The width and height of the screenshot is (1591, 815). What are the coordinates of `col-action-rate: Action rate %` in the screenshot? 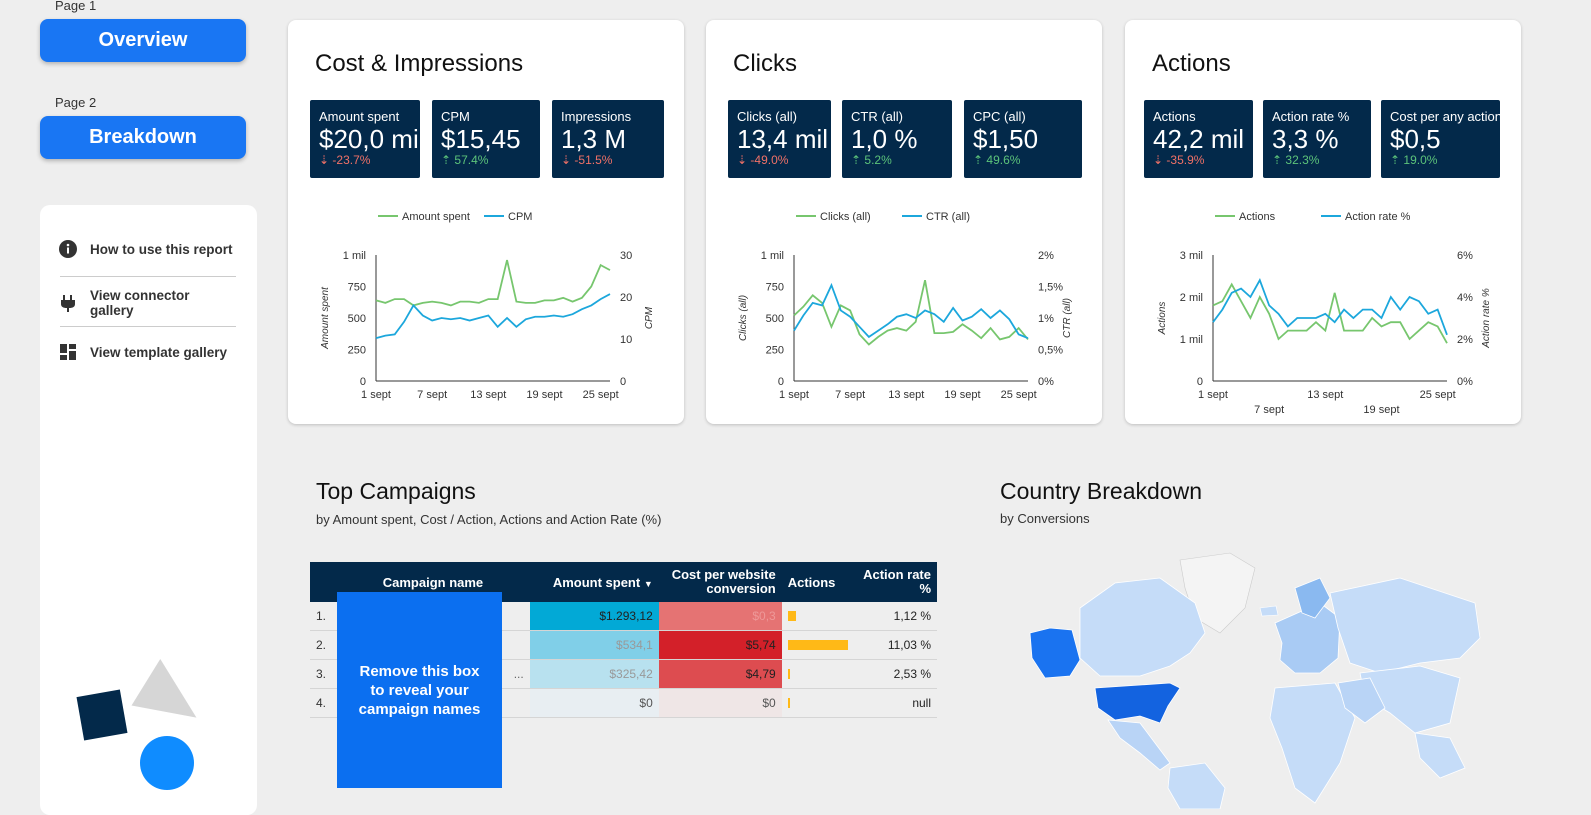 It's located at (895, 582).